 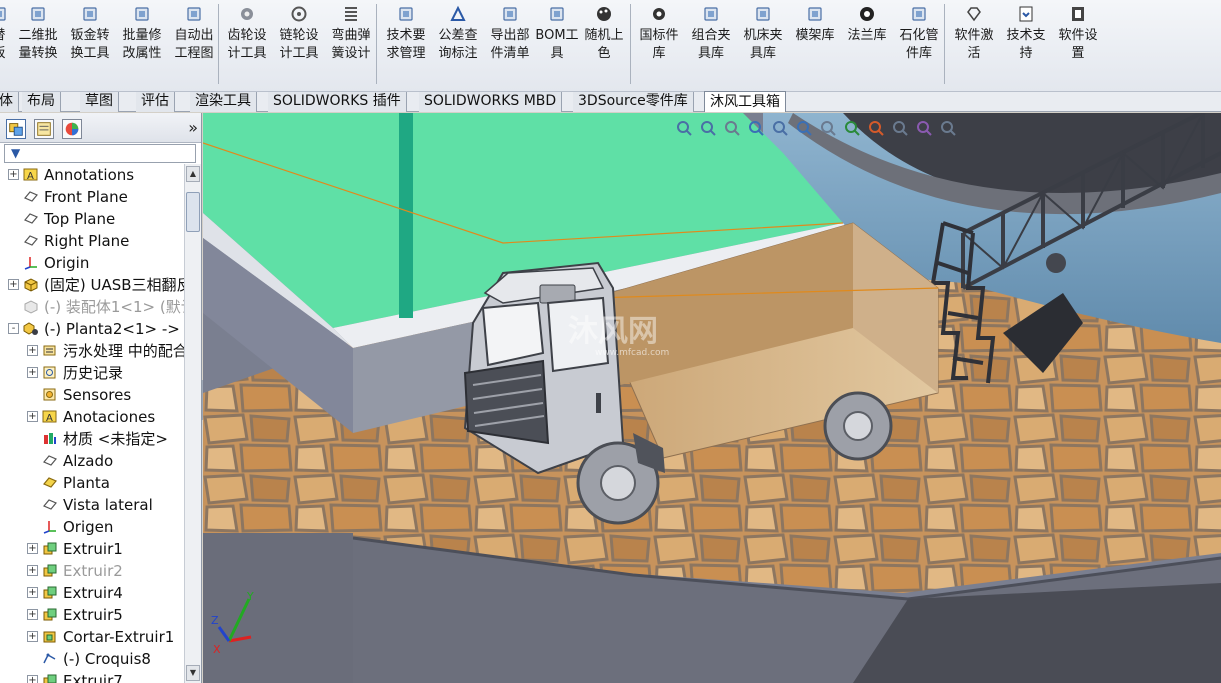 What do you see at coordinates (92, 439) in the screenshot?
I see `tree-node: 材质 <未指定>` at bounding box center [92, 439].